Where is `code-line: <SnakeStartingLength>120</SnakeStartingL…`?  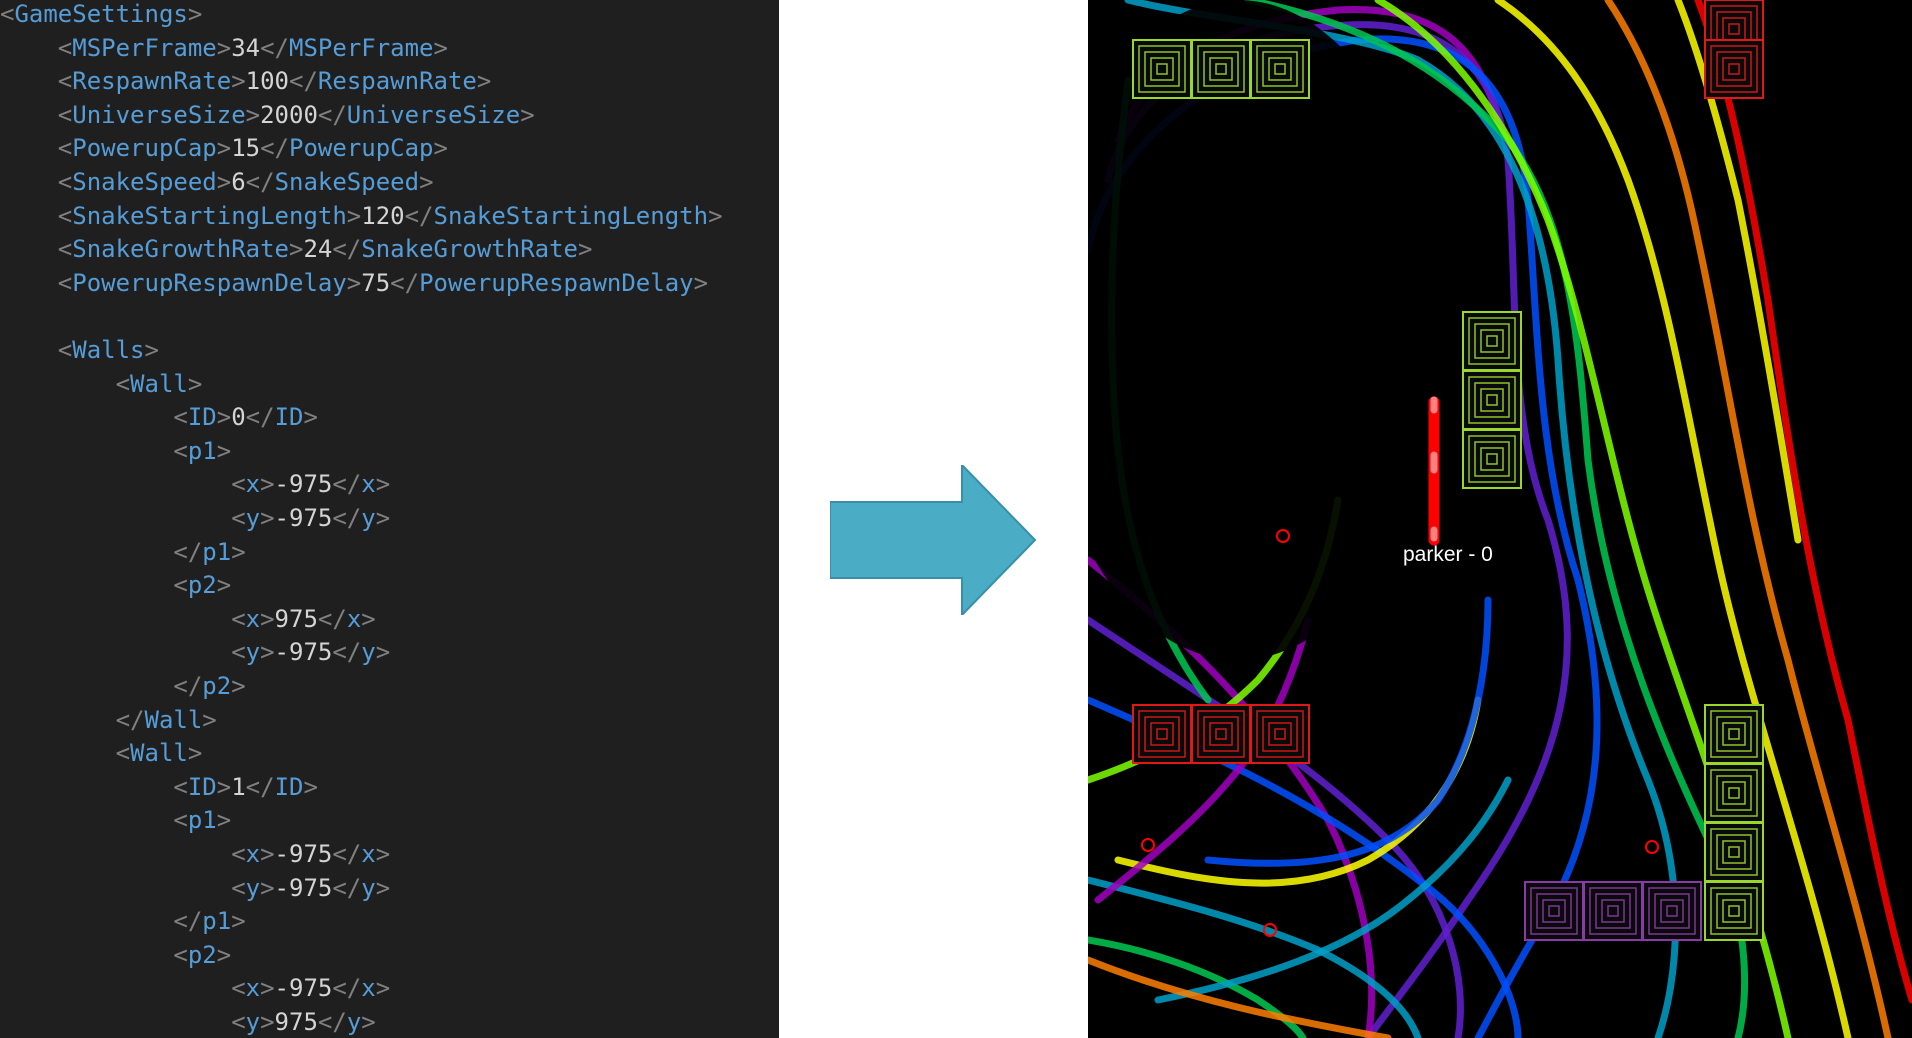 code-line: <SnakeStartingLength>120</SnakeStartingL… is located at coordinates (390, 215).